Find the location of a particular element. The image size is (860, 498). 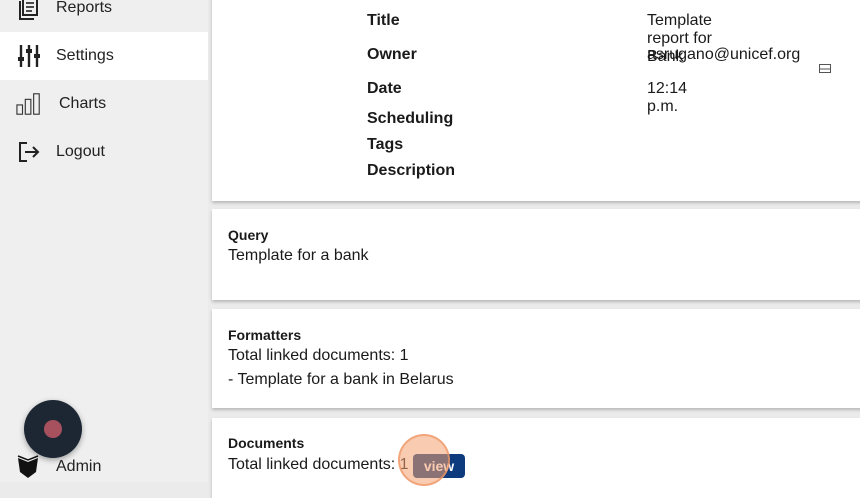

title-label: Title is located at coordinates (383, 20).